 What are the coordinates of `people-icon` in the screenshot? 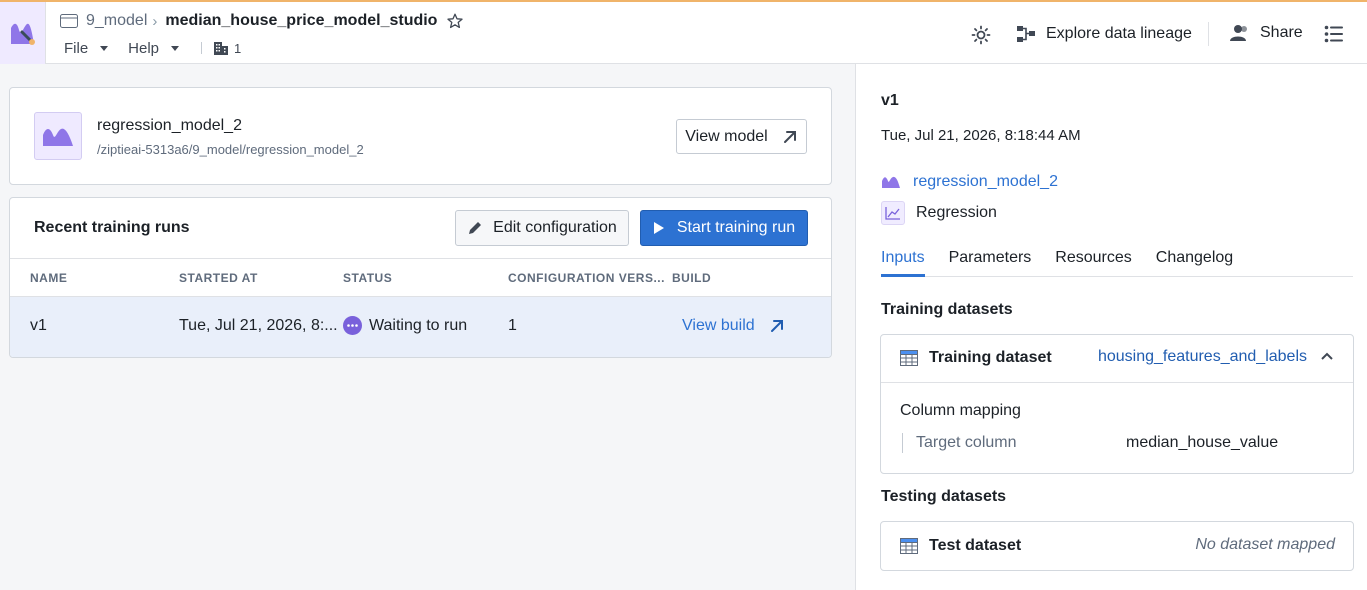 It's located at (1238, 33).